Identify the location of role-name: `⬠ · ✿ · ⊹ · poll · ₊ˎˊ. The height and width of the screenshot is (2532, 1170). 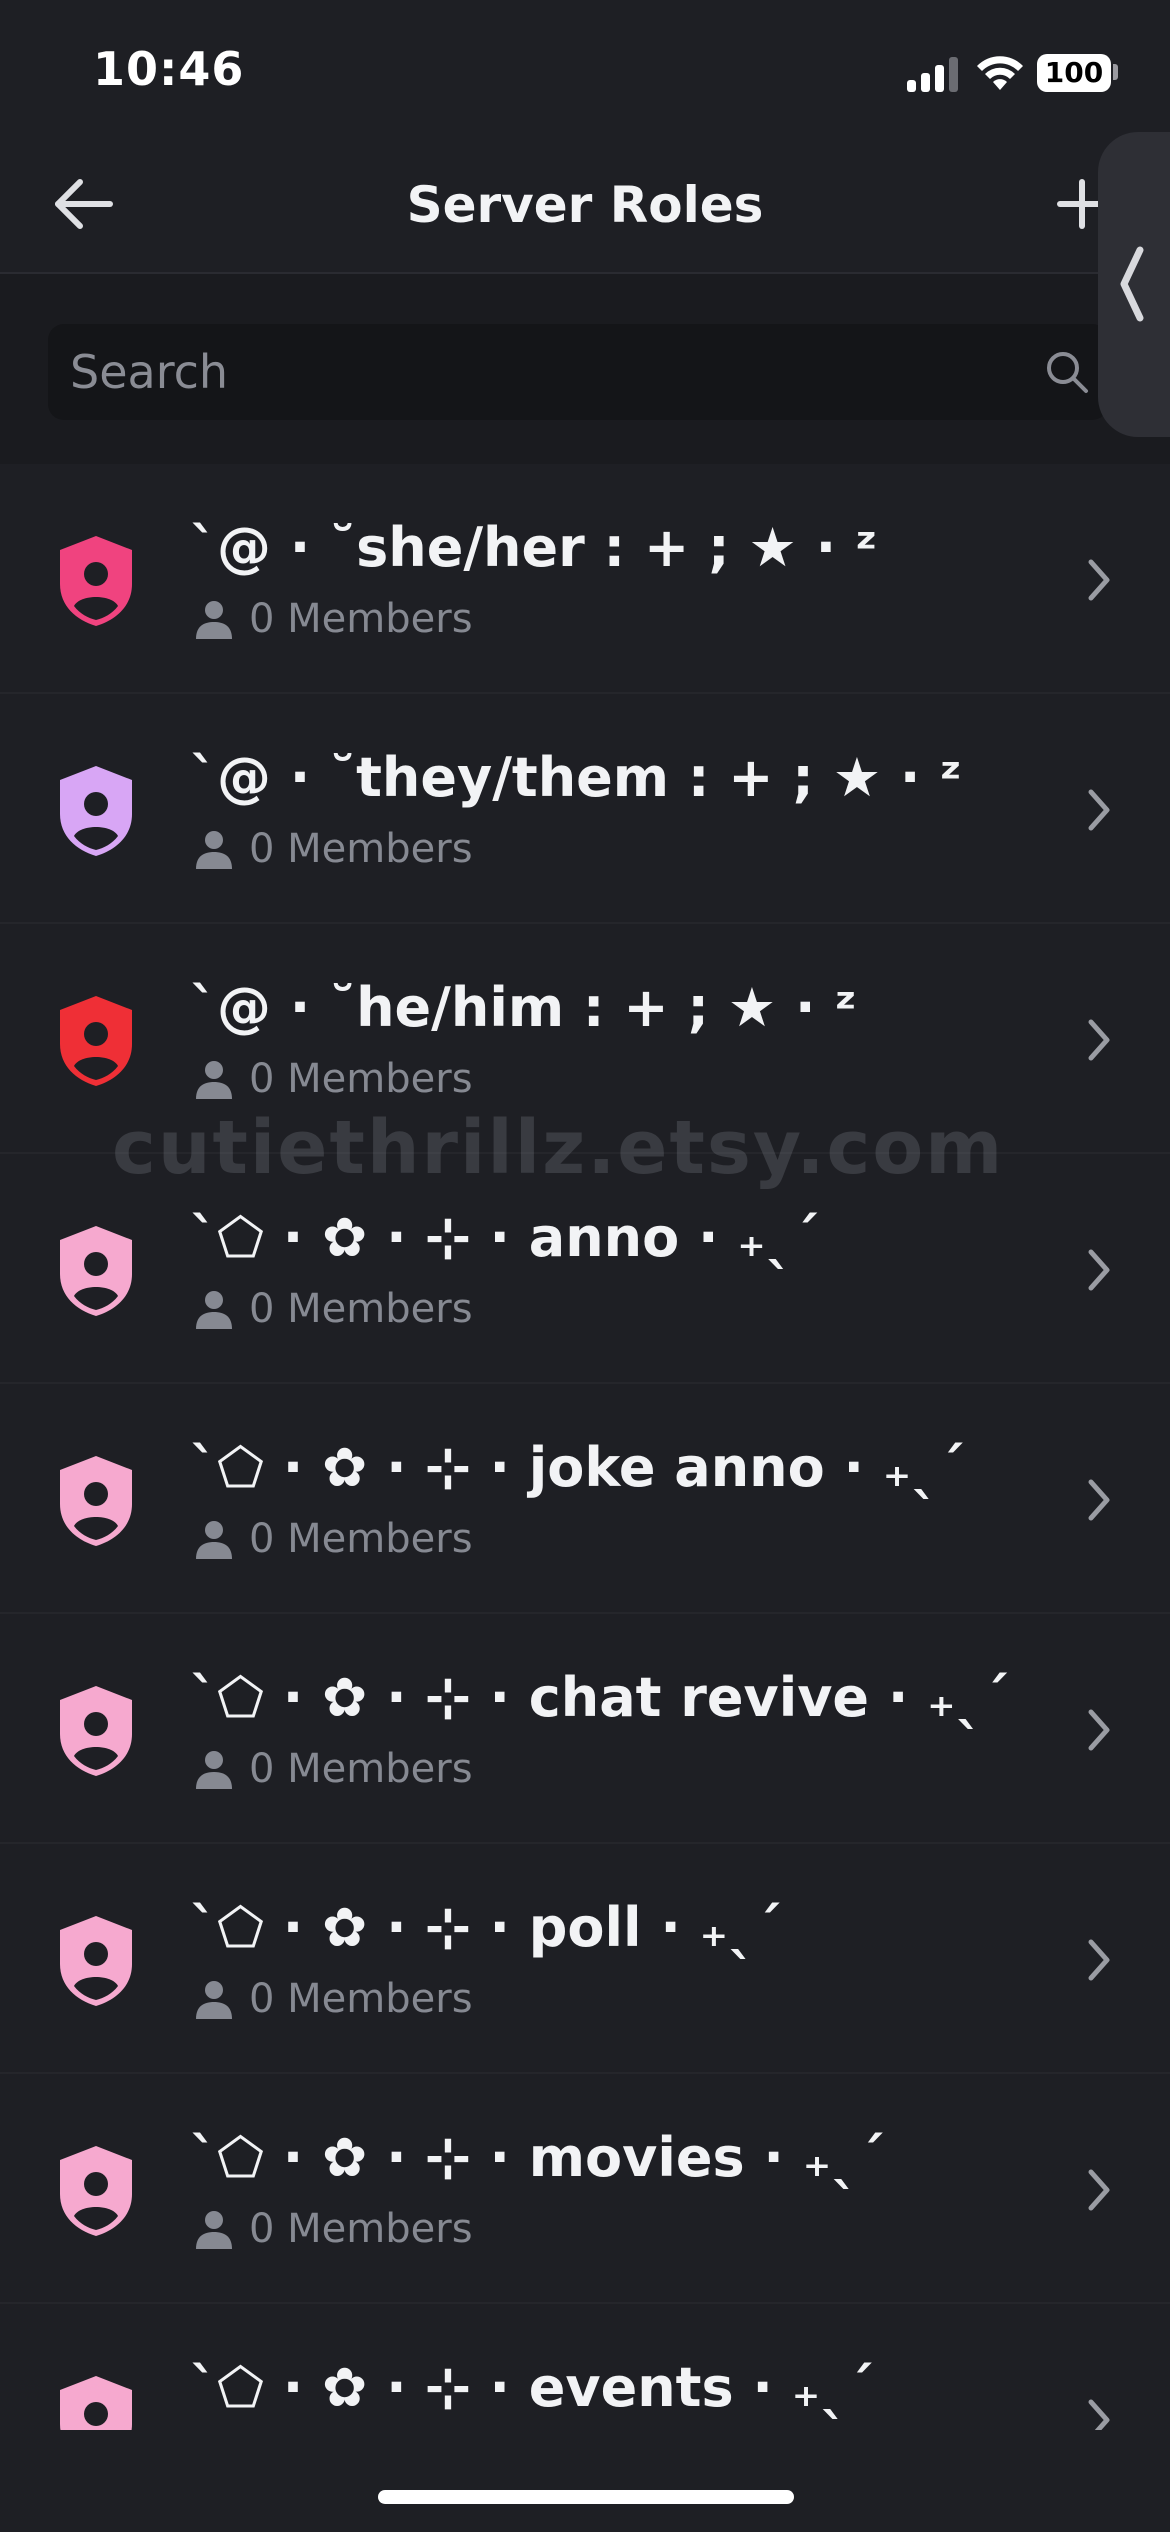
(486, 1927).